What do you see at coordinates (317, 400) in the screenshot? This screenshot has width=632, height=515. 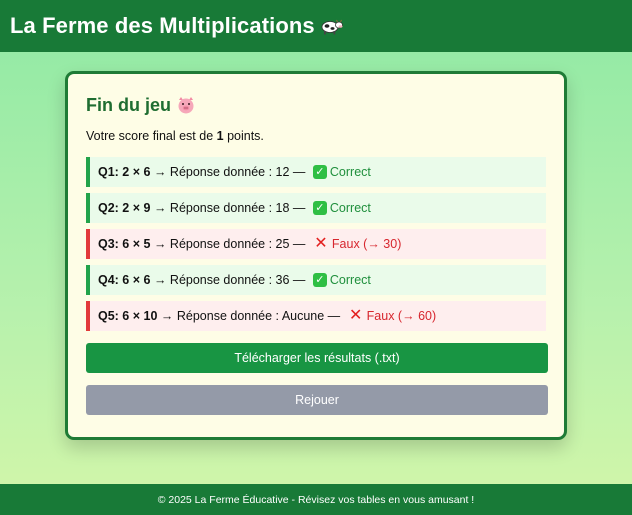 I see `replay-button: Rejouer` at bounding box center [317, 400].